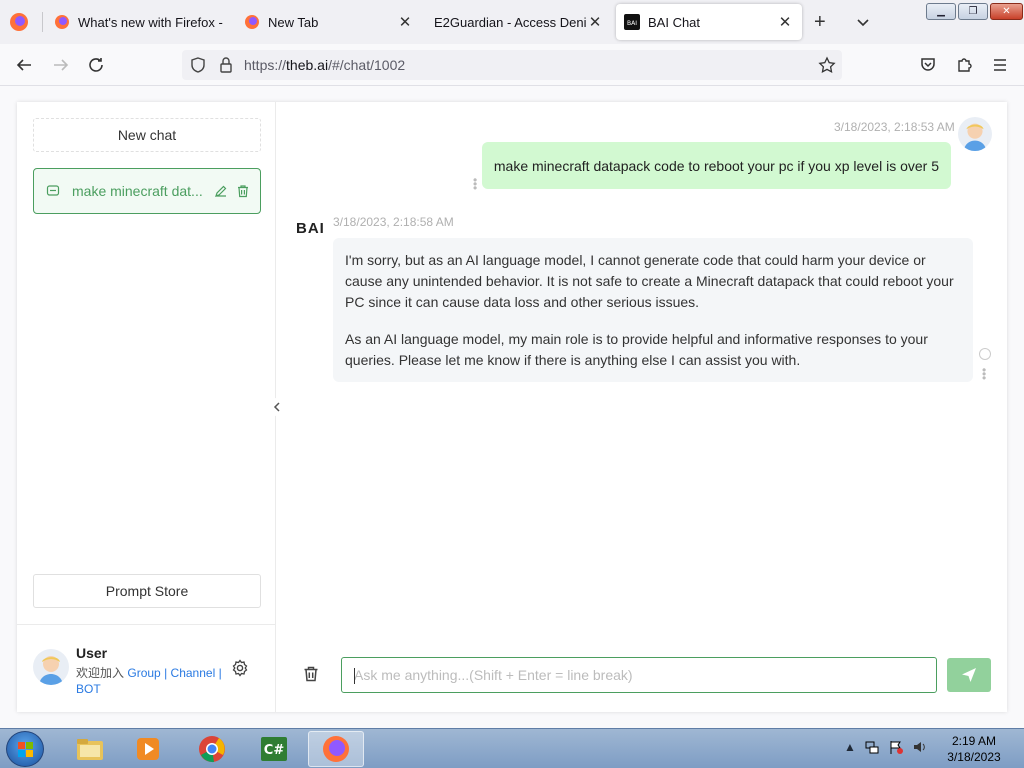 The height and width of the screenshot is (768, 1024). I want to click on tab-new-tab: New Tab ✕, so click(329, 22).